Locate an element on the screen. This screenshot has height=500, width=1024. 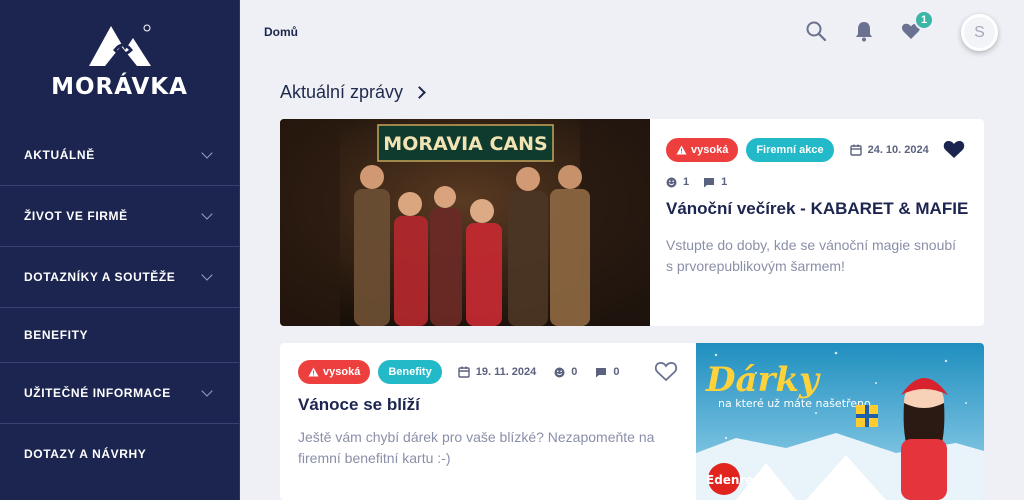
brand-name: MORÁVKA is located at coordinates (119, 87).